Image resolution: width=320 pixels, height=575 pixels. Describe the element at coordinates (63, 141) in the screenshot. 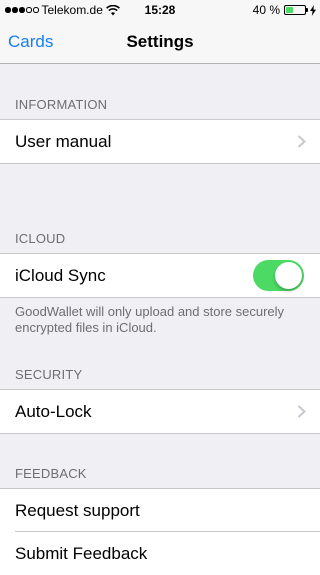

I see `row-label: User manual` at that location.